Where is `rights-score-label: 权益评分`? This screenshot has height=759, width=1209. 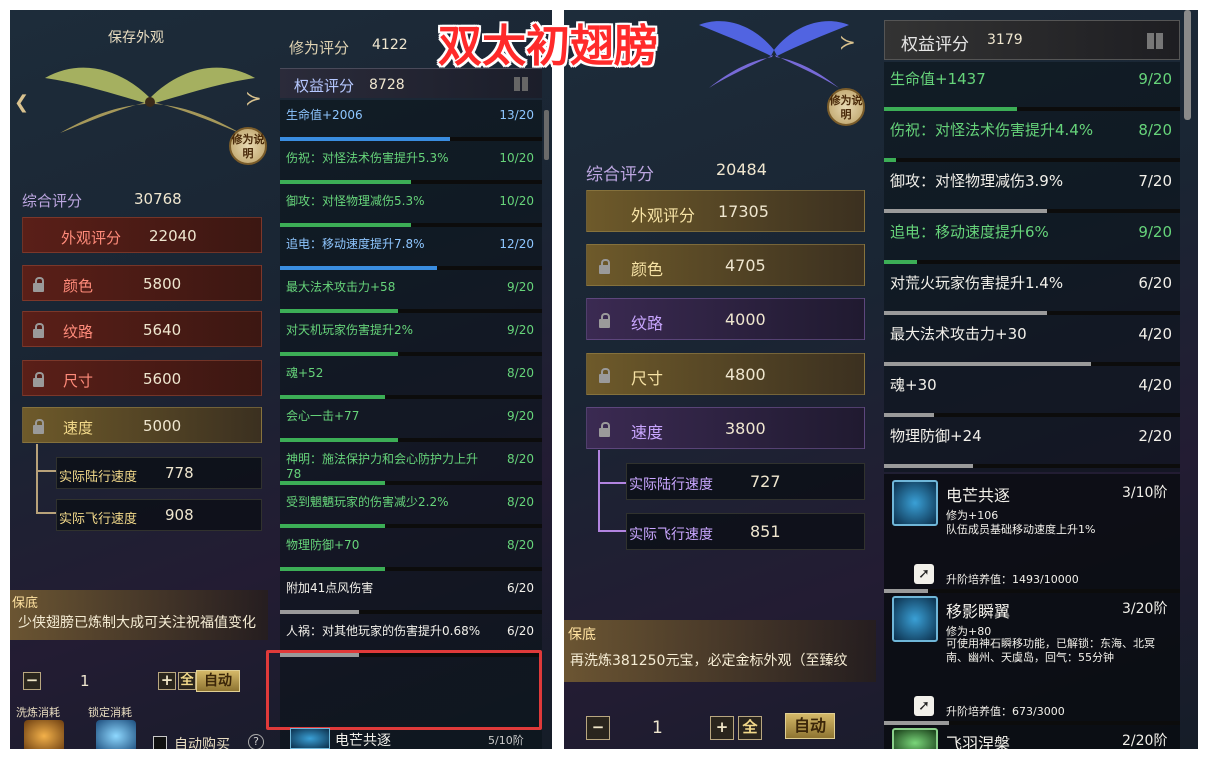 rights-score-label: 权益评分 is located at coordinates (935, 45).